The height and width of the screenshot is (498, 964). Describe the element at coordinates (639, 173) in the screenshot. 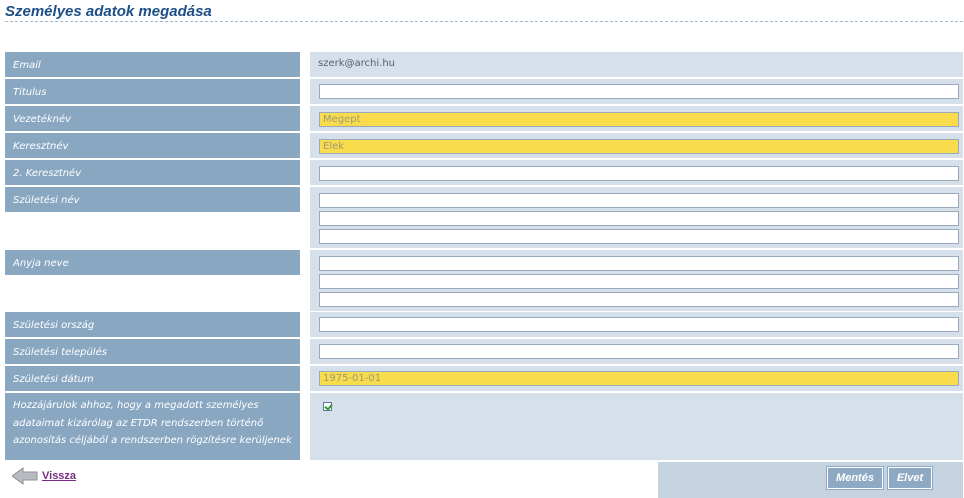

I see `keresztnev2-input` at that location.